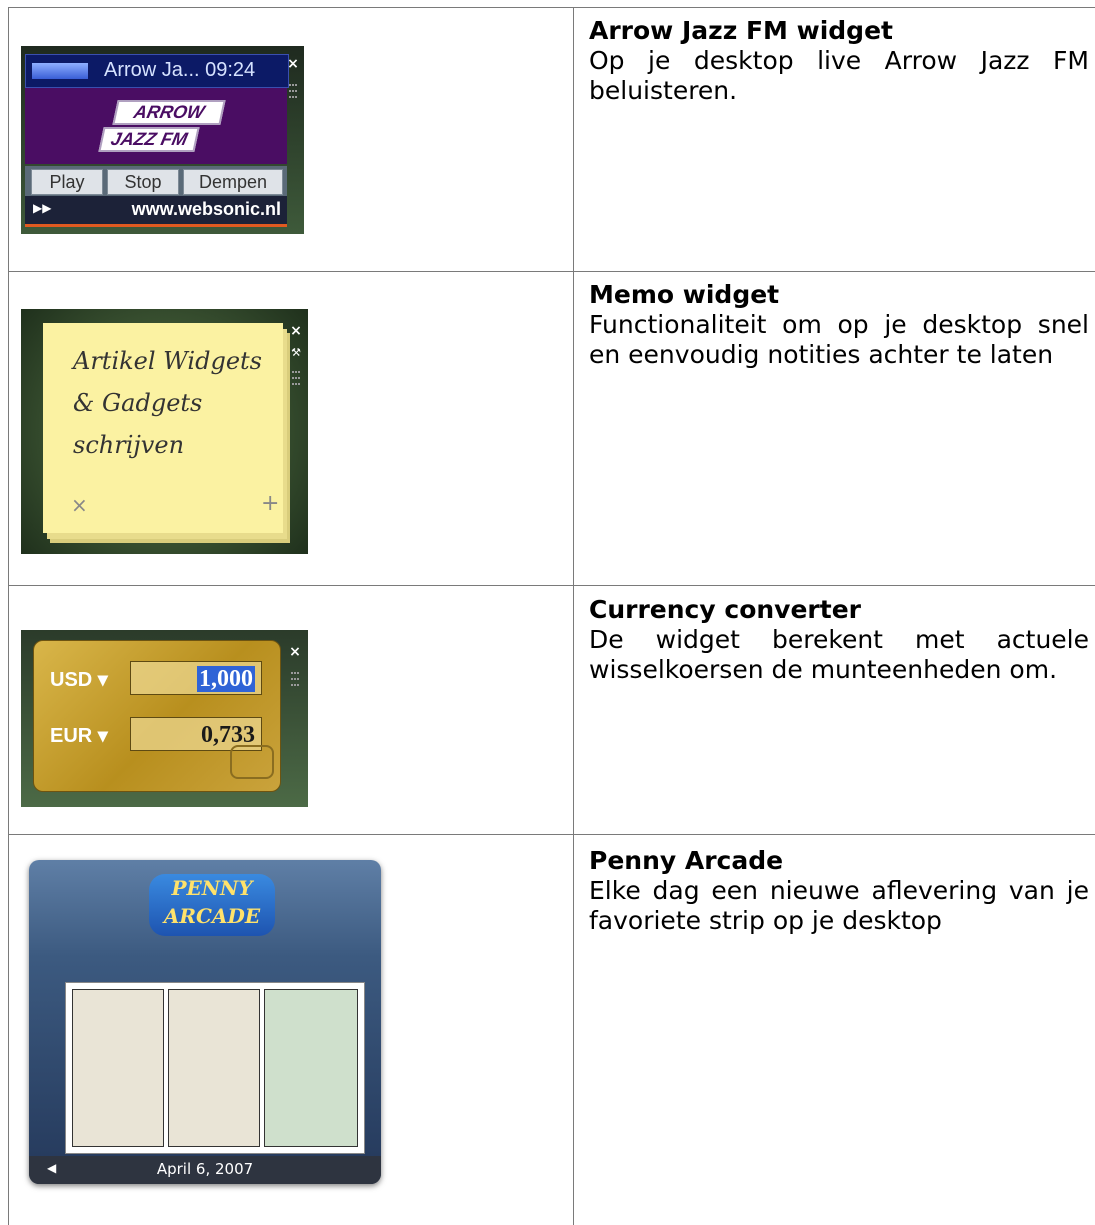 This screenshot has height=1225, width=1095. I want to click on column-divider, so click(573, 616).